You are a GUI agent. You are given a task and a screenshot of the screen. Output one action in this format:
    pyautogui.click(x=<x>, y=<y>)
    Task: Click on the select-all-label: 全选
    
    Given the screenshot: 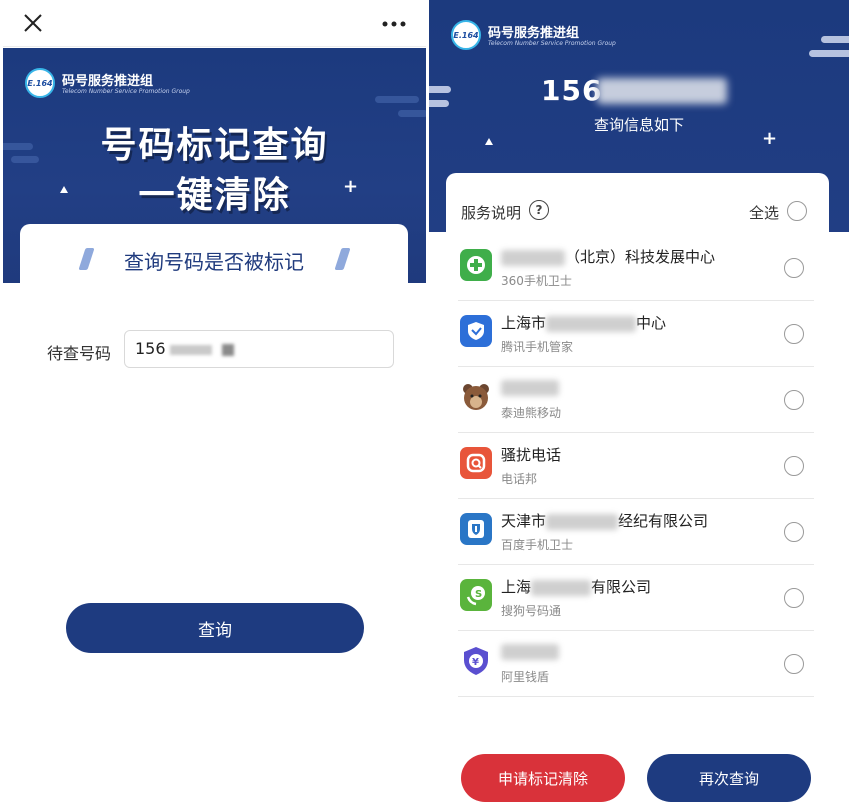 What is the action you would take?
    pyautogui.click(x=763, y=213)
    